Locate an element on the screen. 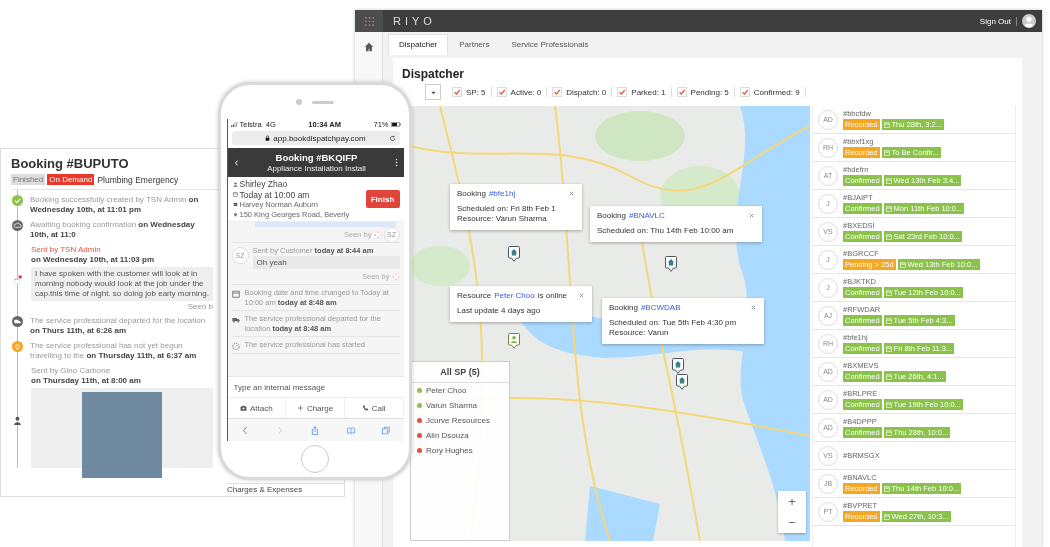 This screenshot has height=547, width=1050. booking-subtitle: Appliance Installation Install is located at coordinates (316, 168).